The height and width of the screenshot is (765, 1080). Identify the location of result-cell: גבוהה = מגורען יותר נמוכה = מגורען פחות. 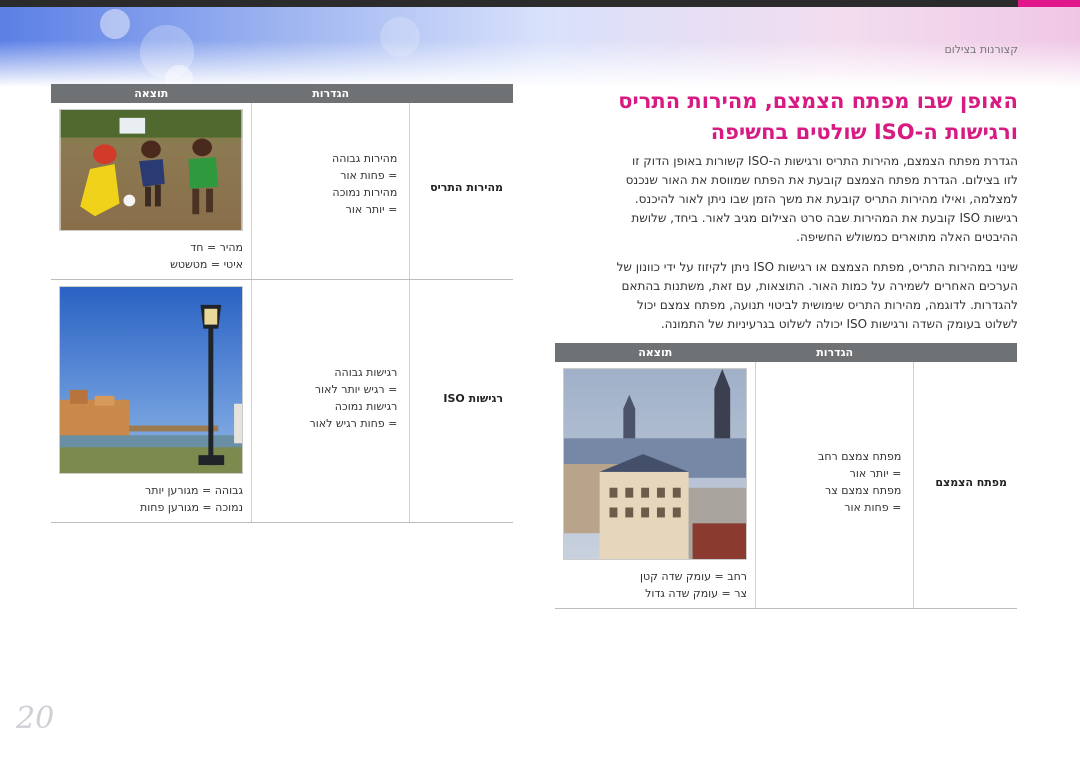
(151, 401).